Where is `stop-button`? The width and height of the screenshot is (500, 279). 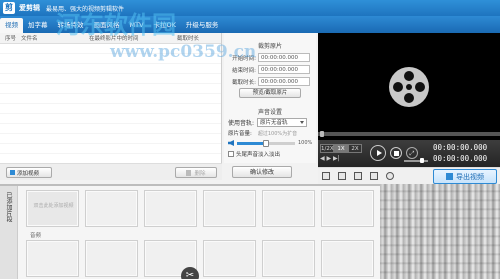
stop-button is located at coordinates (396, 153).